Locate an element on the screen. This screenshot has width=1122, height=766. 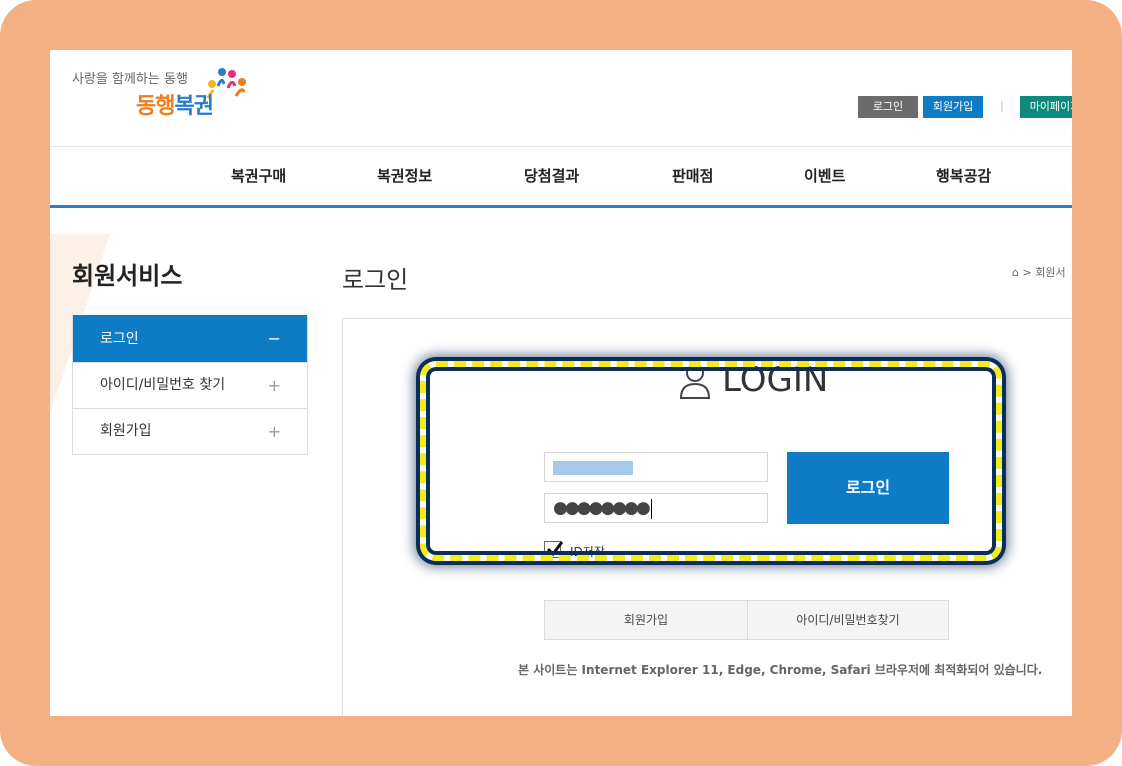
sidebar-menu: 로그인 − 아이디/비밀번호 찾기 + 회원가입 + is located at coordinates (190, 385).